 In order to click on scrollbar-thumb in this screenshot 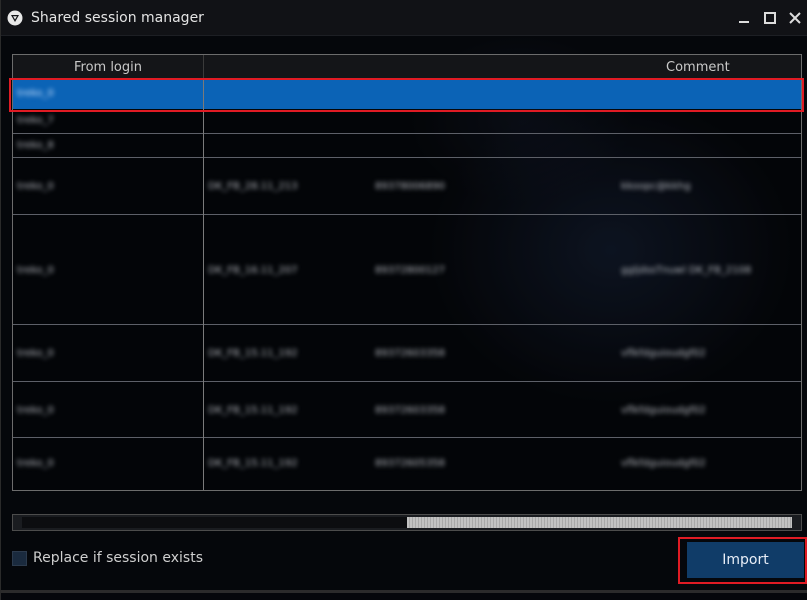, I will do `click(599, 522)`.